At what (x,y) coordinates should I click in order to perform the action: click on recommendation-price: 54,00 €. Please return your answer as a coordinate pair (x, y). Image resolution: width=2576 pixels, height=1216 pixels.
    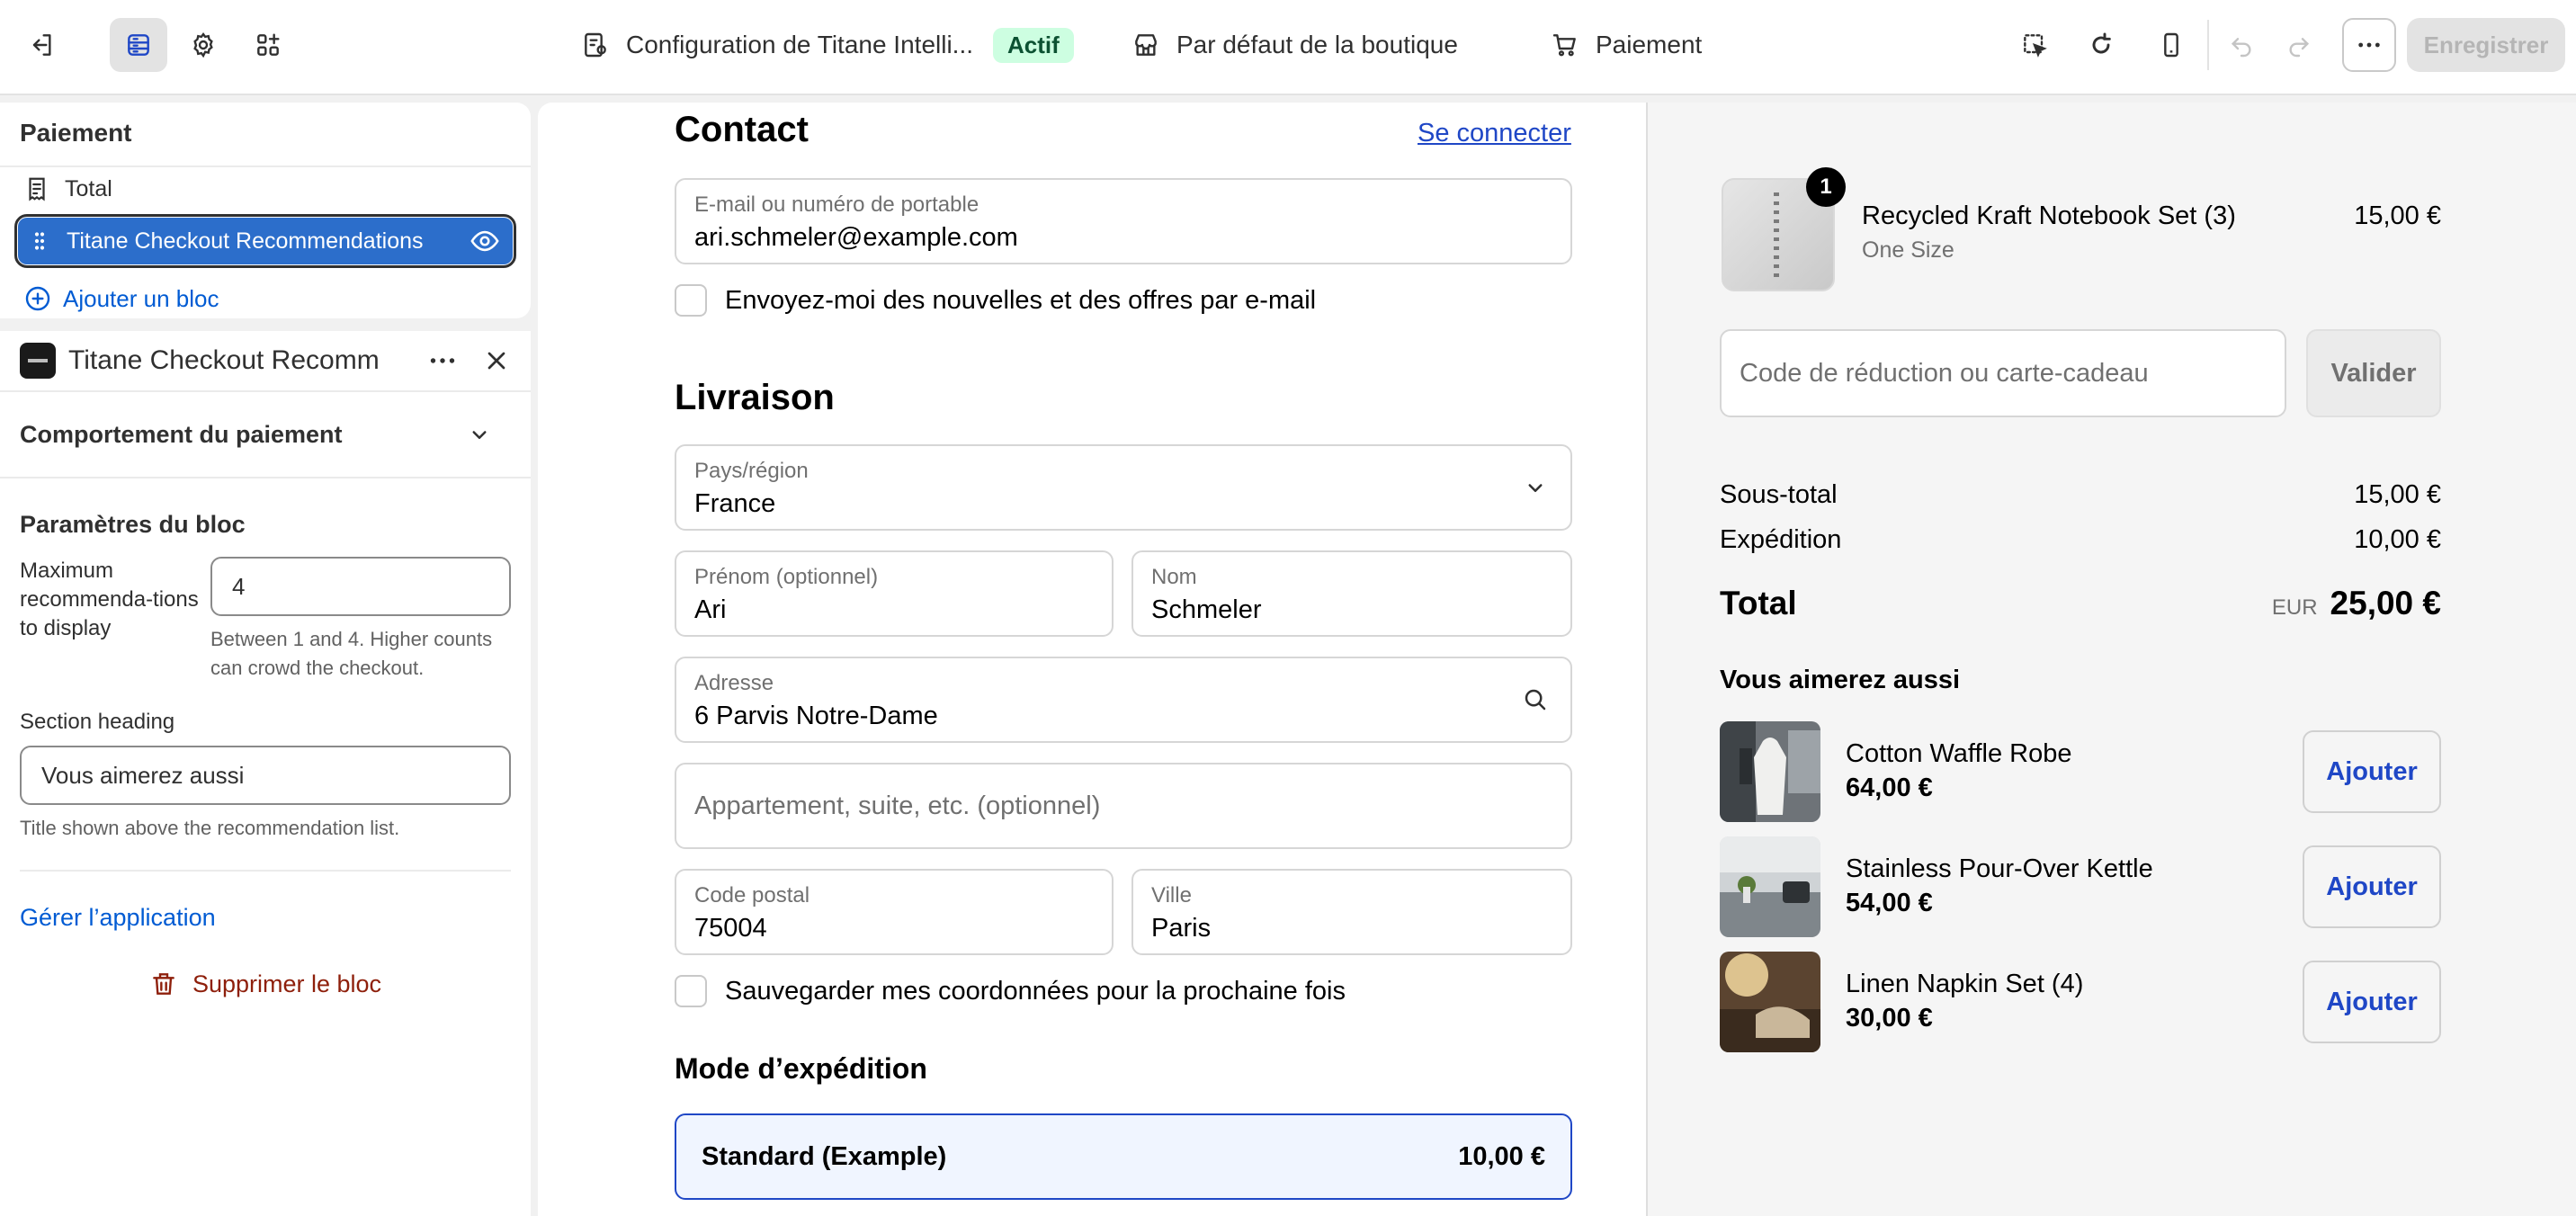
    Looking at the image, I should click on (1890, 903).